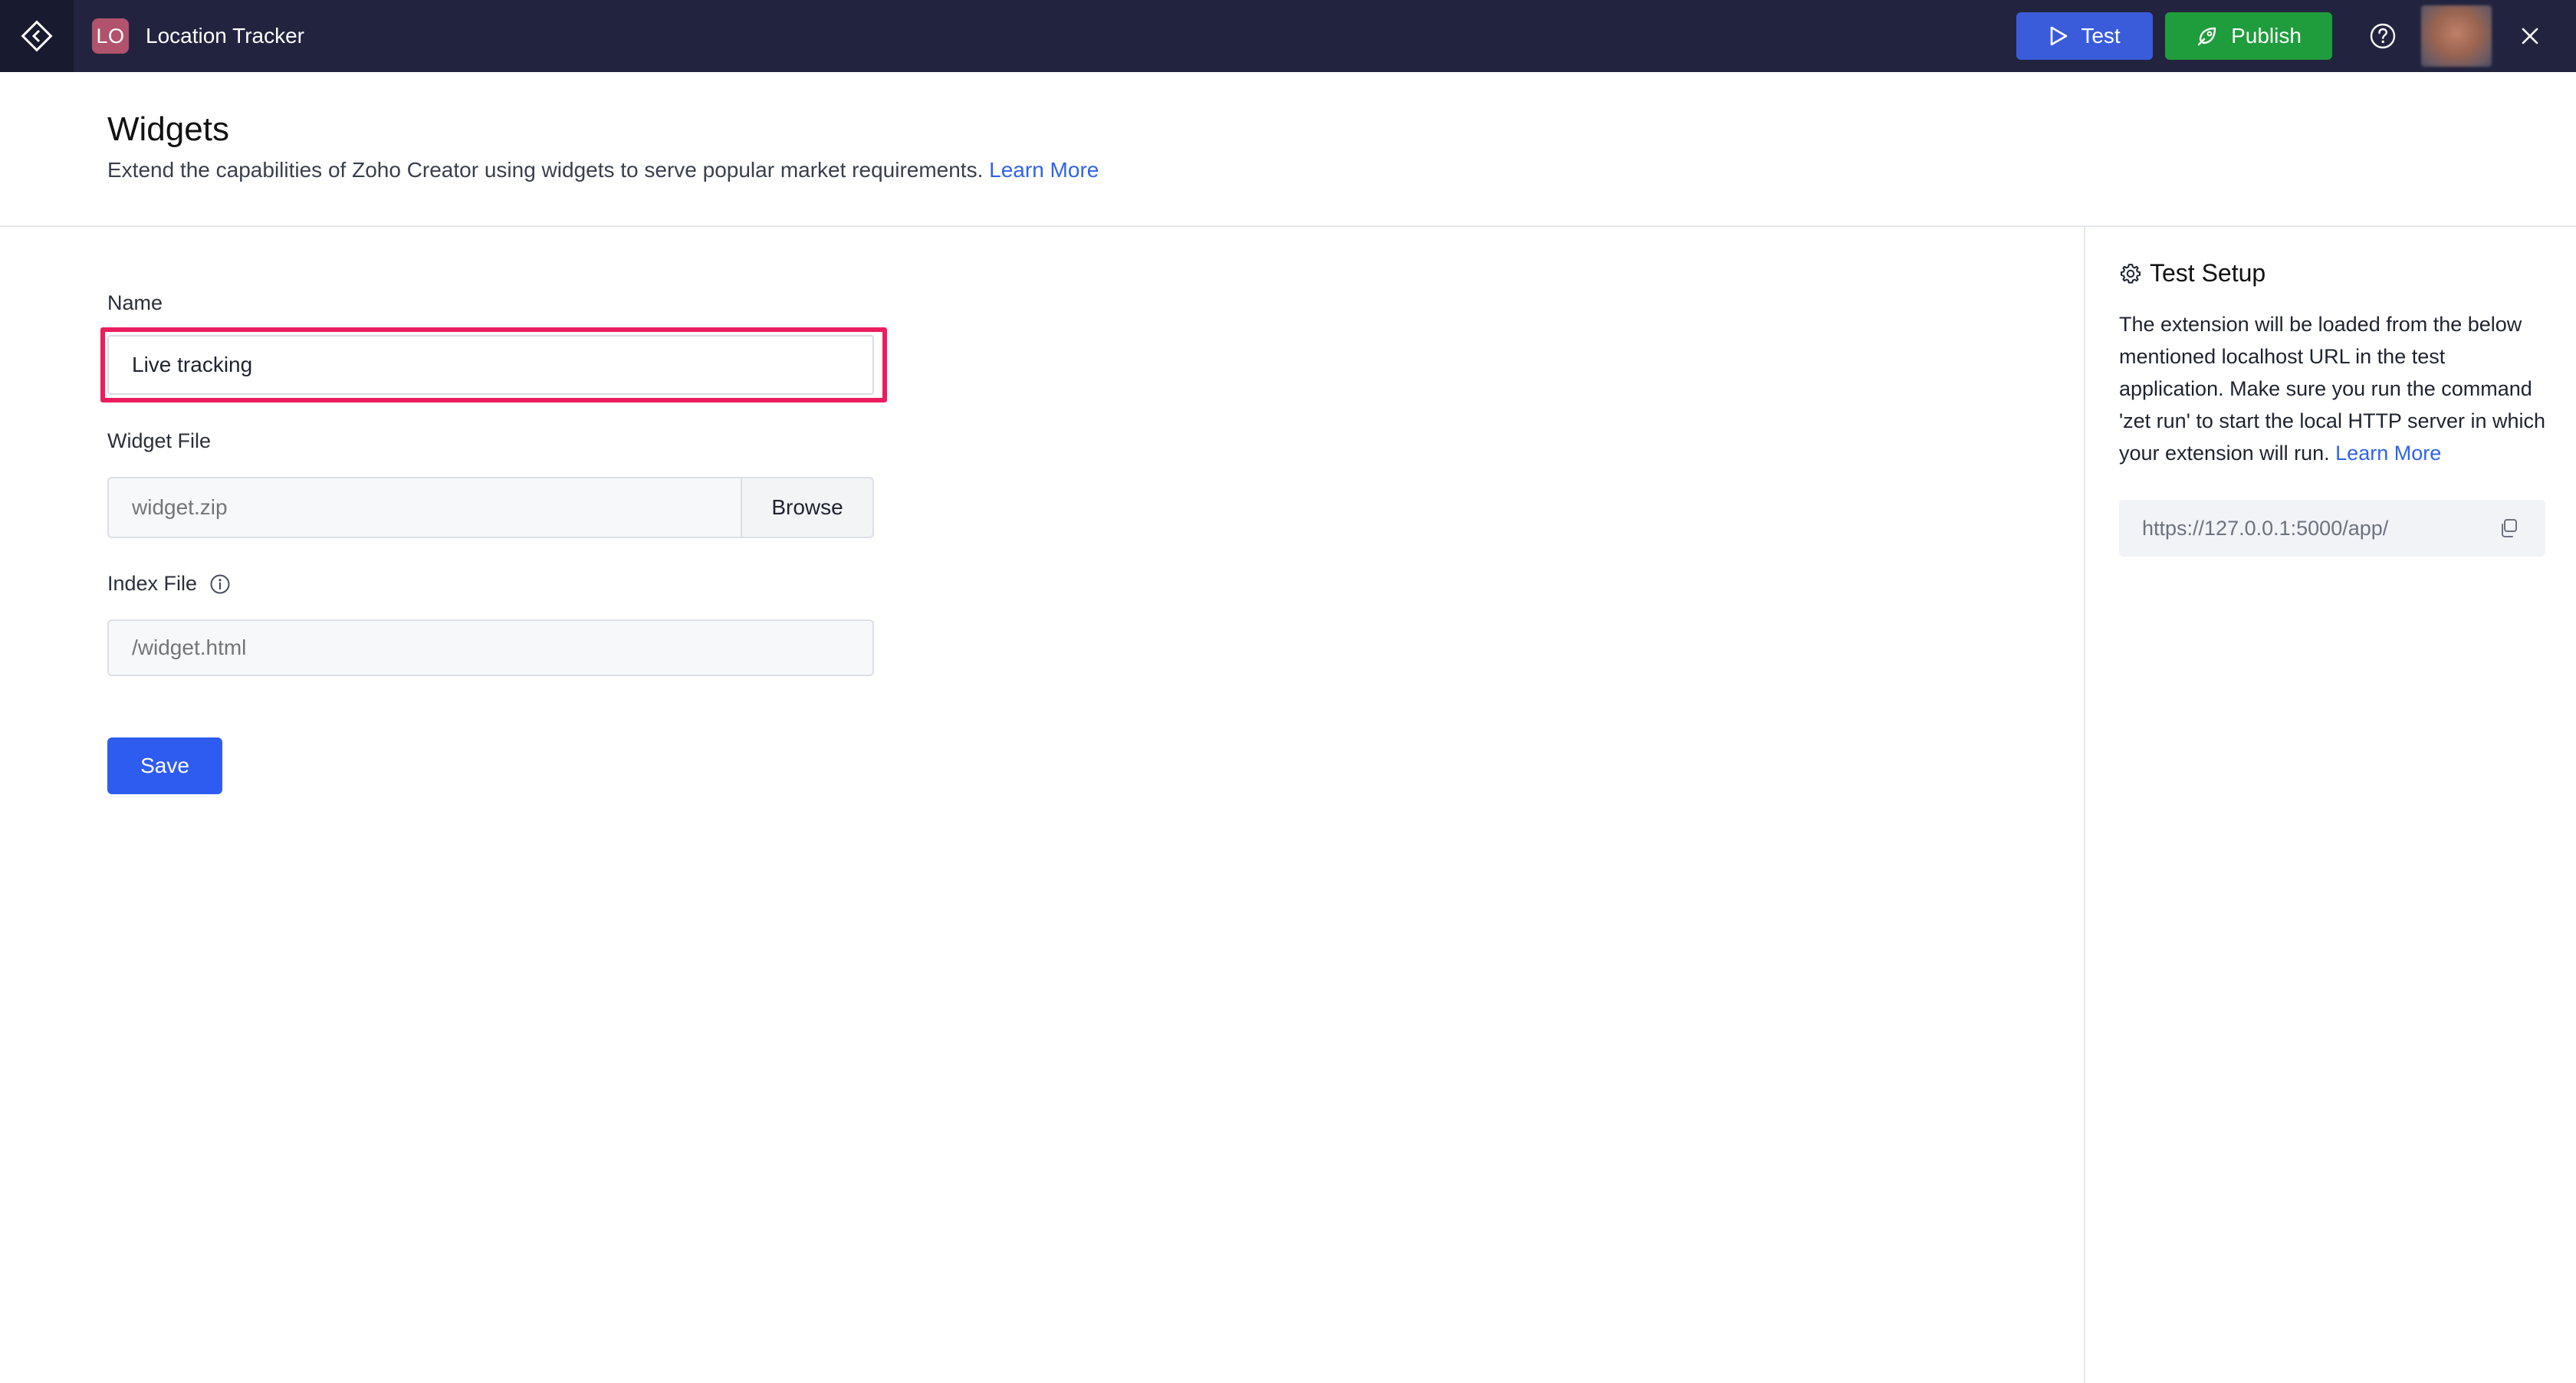 The height and width of the screenshot is (1383, 2576). I want to click on save-button: Save, so click(164, 765).